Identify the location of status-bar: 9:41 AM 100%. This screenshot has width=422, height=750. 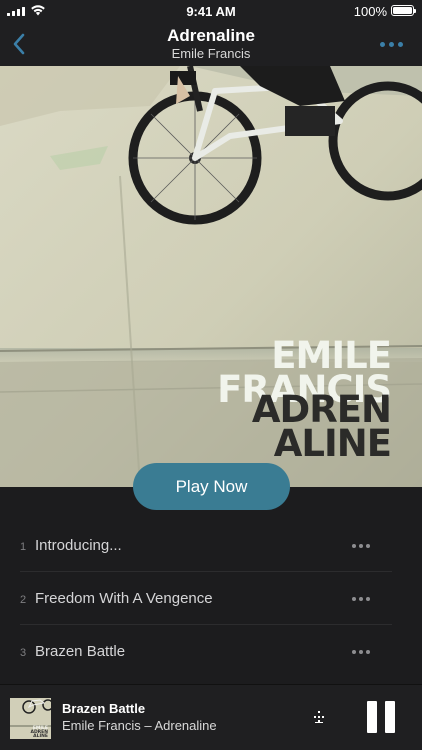
(211, 11).